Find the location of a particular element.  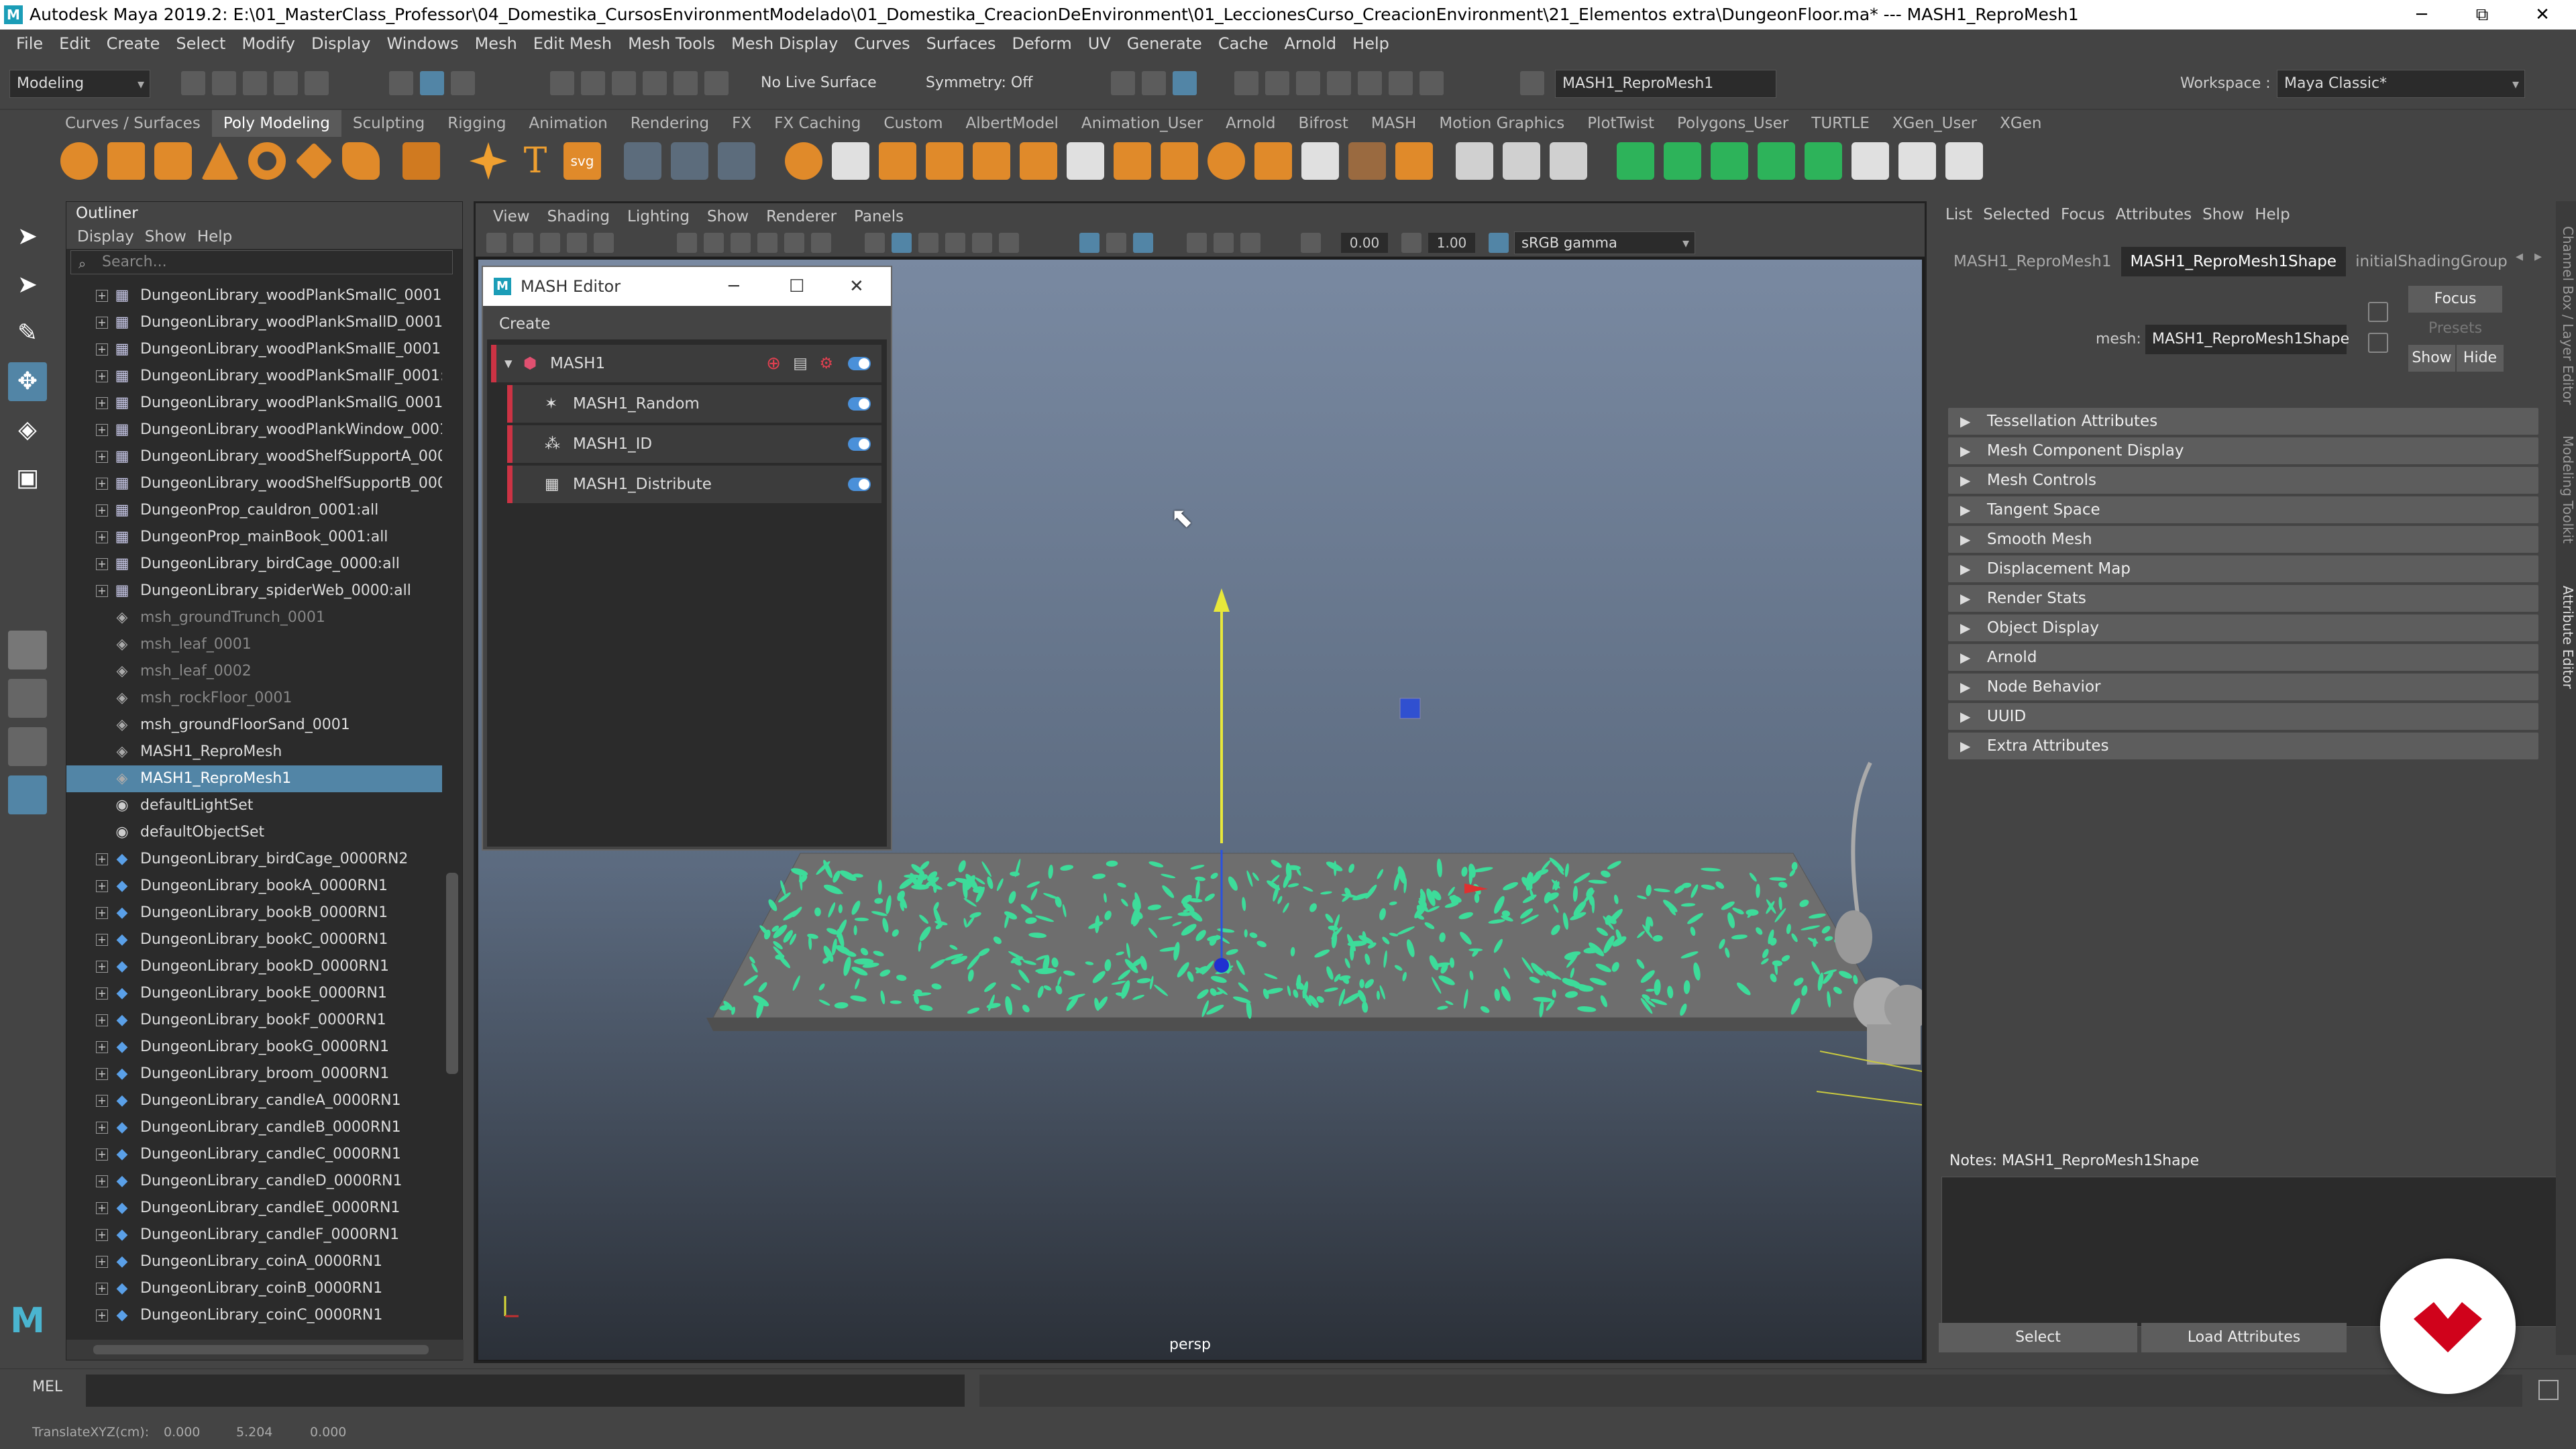

outliner-row: ◈ msh_rockFloor_0001 is located at coordinates (254, 698).